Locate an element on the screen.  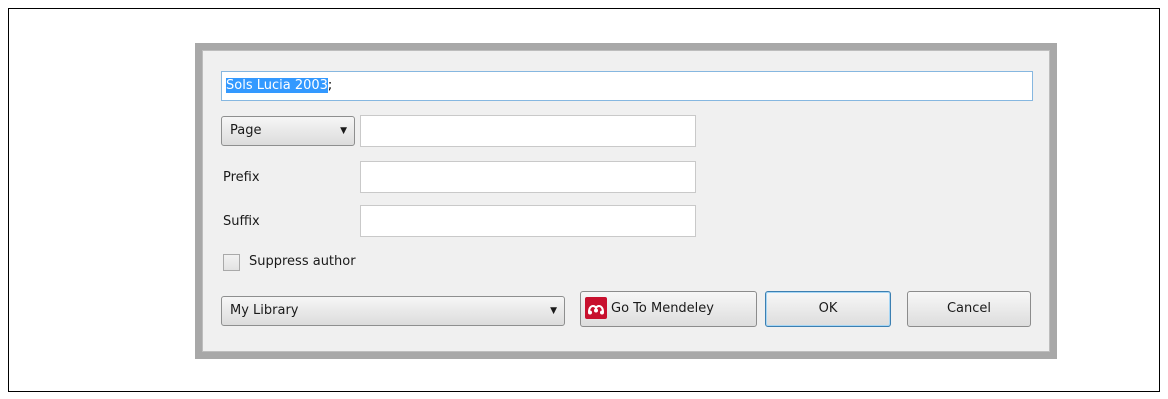
ok-button: OK is located at coordinates (828, 309).